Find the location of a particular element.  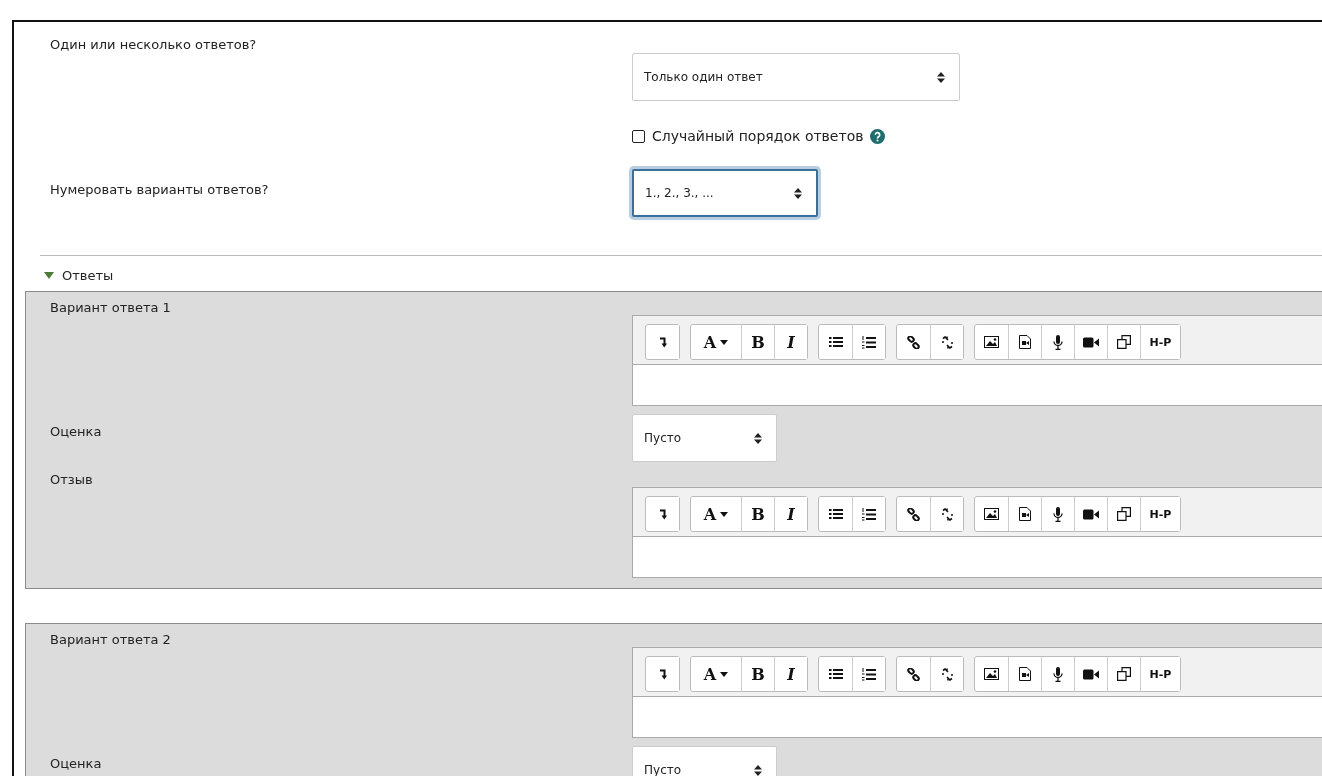

field-label: Один или несколько ответов? is located at coordinates (154, 45).